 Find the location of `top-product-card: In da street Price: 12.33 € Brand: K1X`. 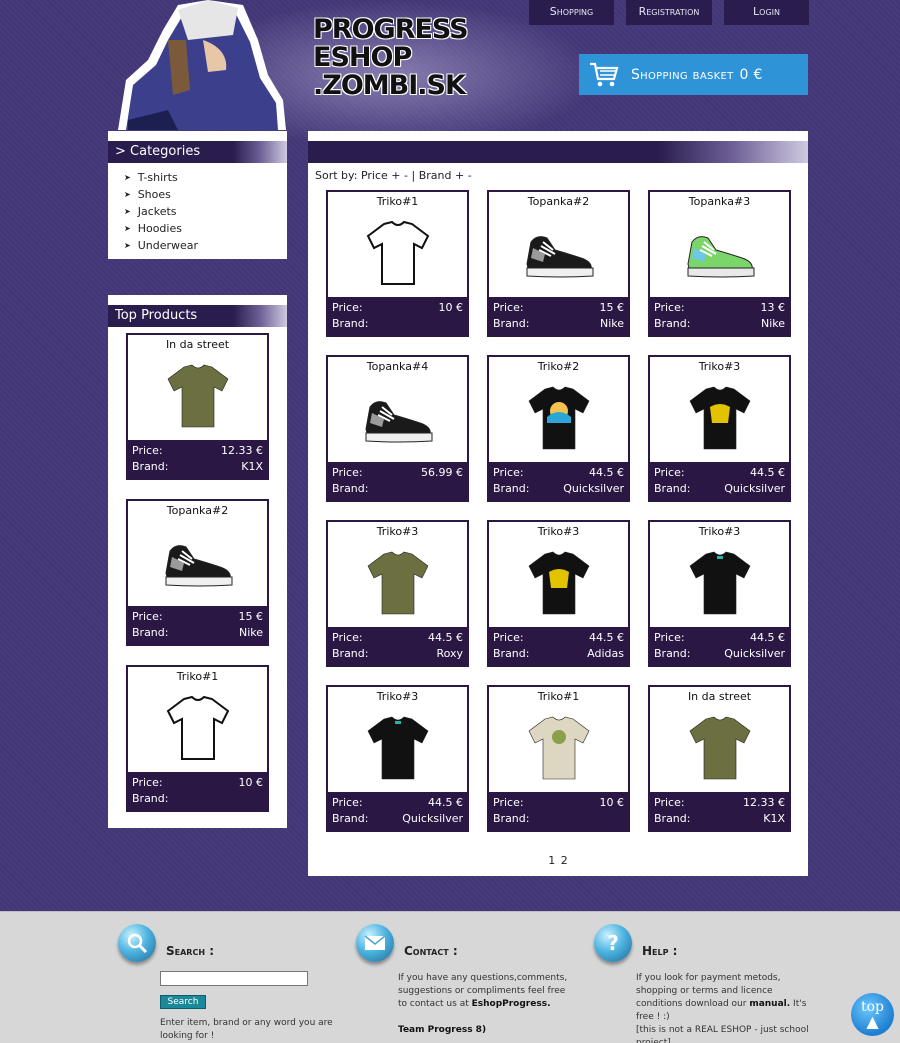

top-product-card: In da street Price: 12.33 € Brand: K1X is located at coordinates (197, 406).